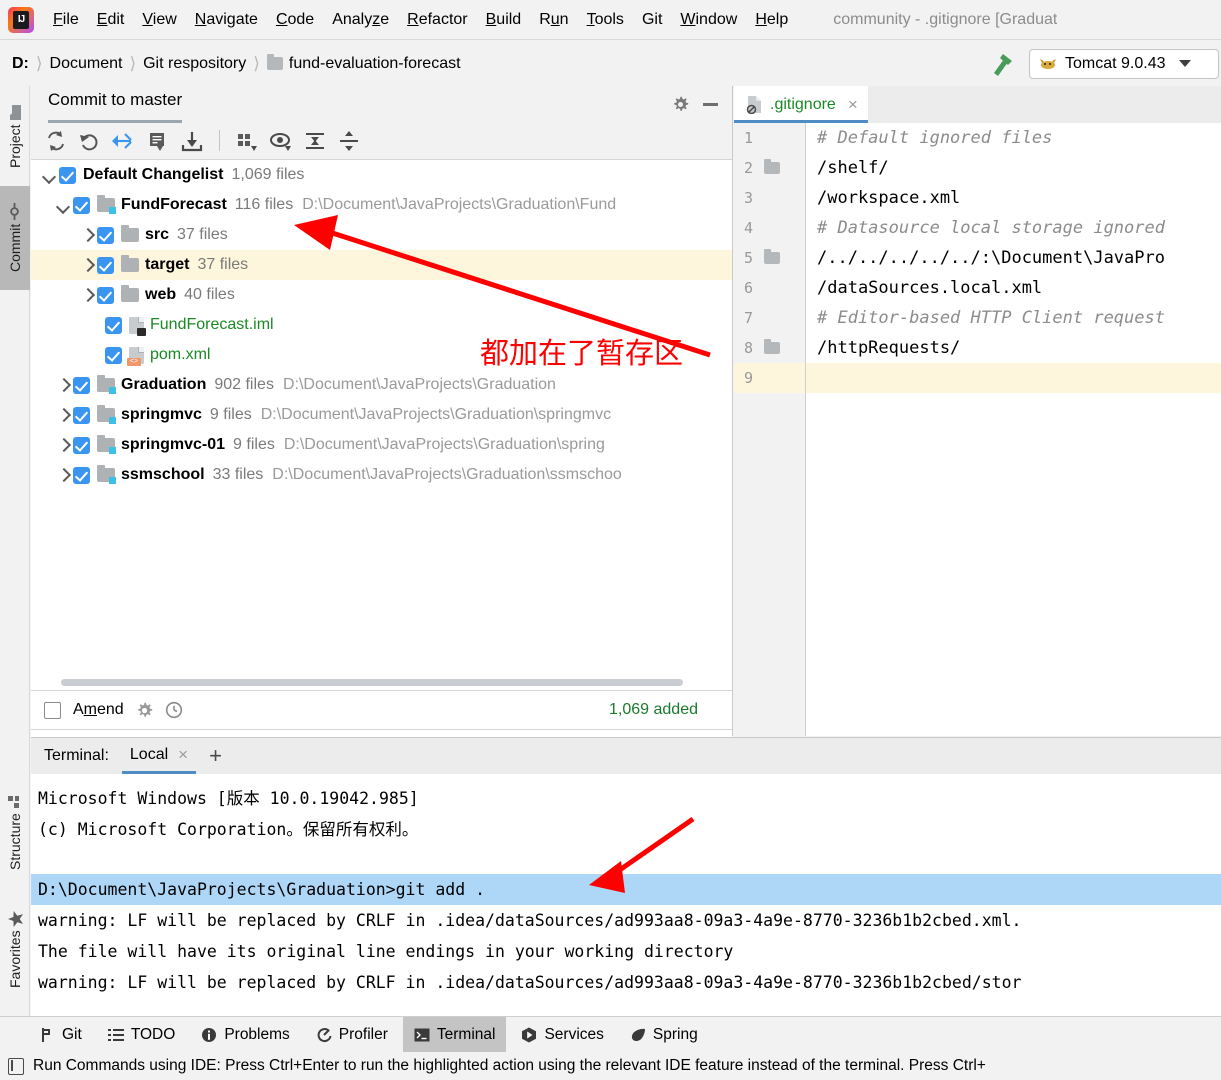 This screenshot has height=1080, width=1221. I want to click on navbar-right-controls: Tomcat 9.0.43, so click(1104, 63).